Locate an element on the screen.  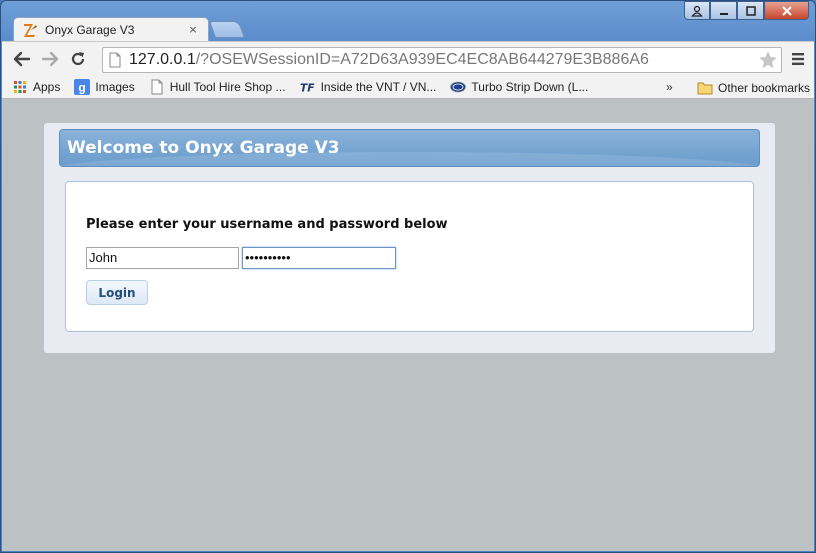
close-icon is located at coordinates (786, 10).